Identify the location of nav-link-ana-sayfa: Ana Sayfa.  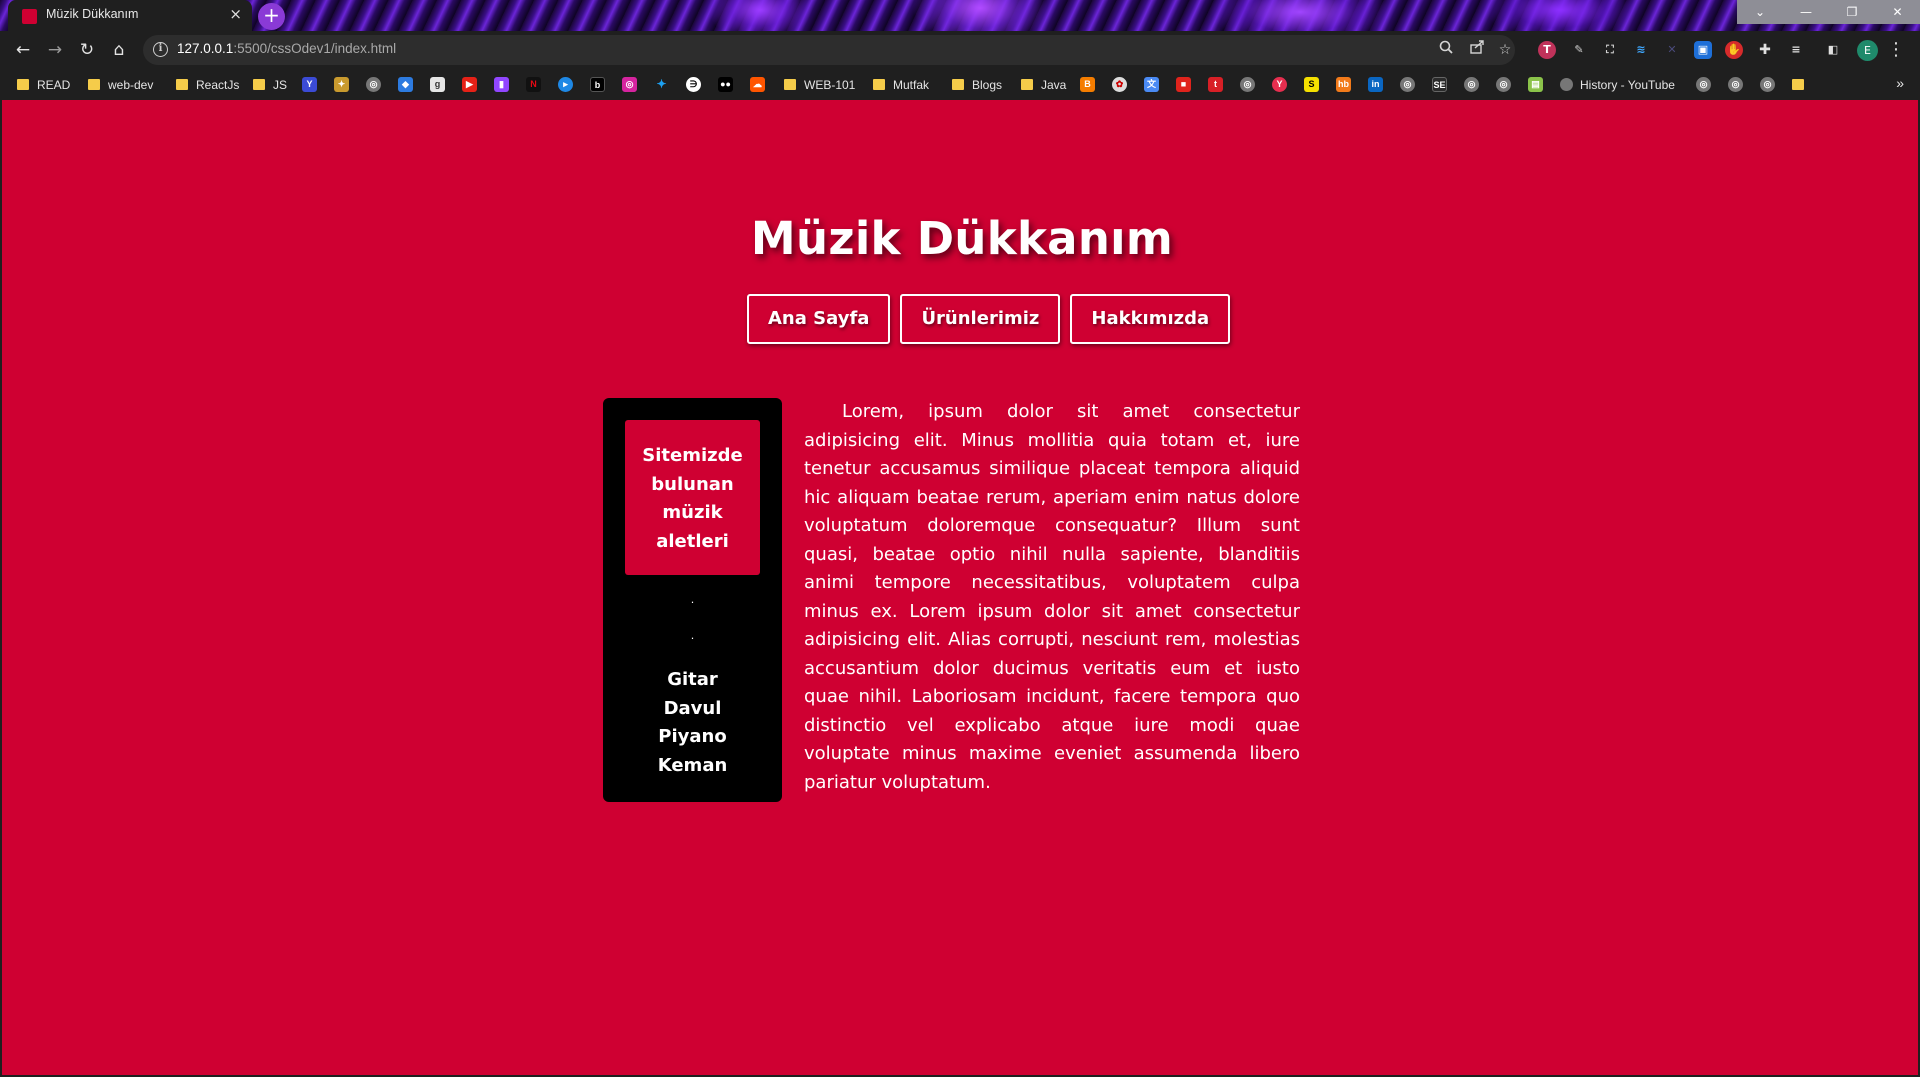
(819, 319).